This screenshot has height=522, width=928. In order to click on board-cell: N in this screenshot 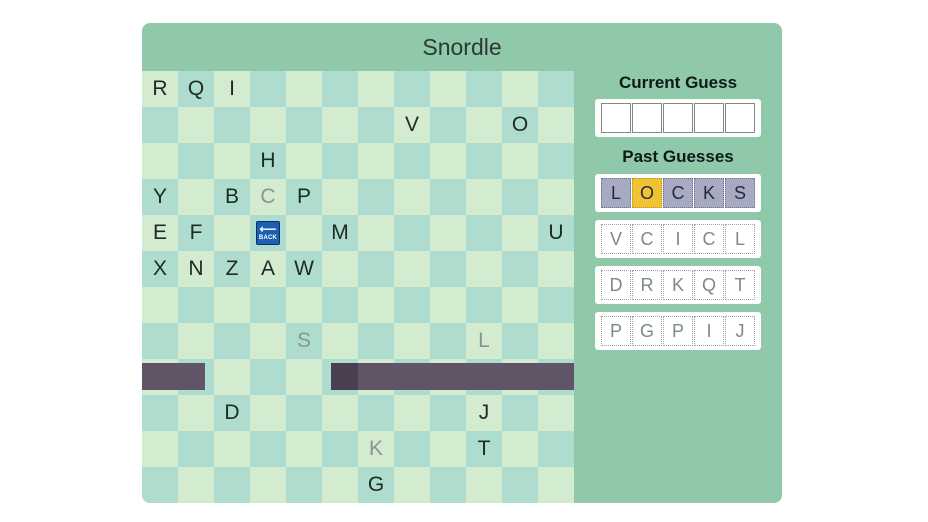, I will do `click(196, 269)`.